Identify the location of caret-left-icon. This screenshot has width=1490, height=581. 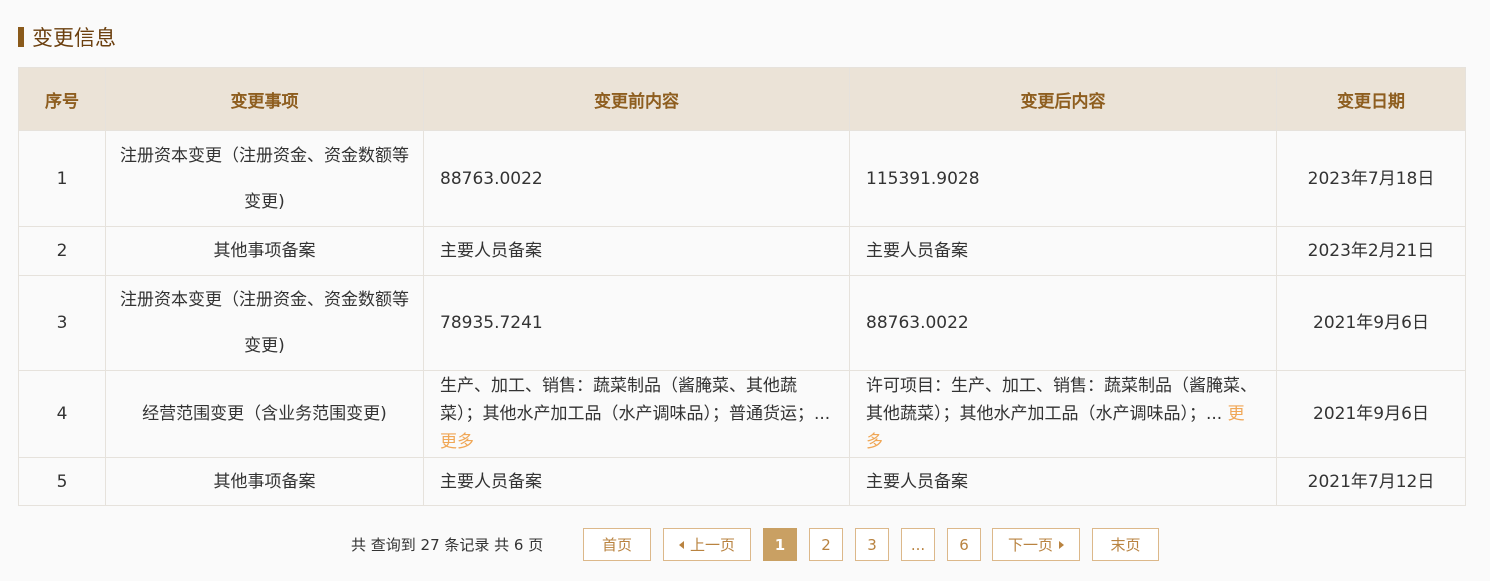
(681, 544).